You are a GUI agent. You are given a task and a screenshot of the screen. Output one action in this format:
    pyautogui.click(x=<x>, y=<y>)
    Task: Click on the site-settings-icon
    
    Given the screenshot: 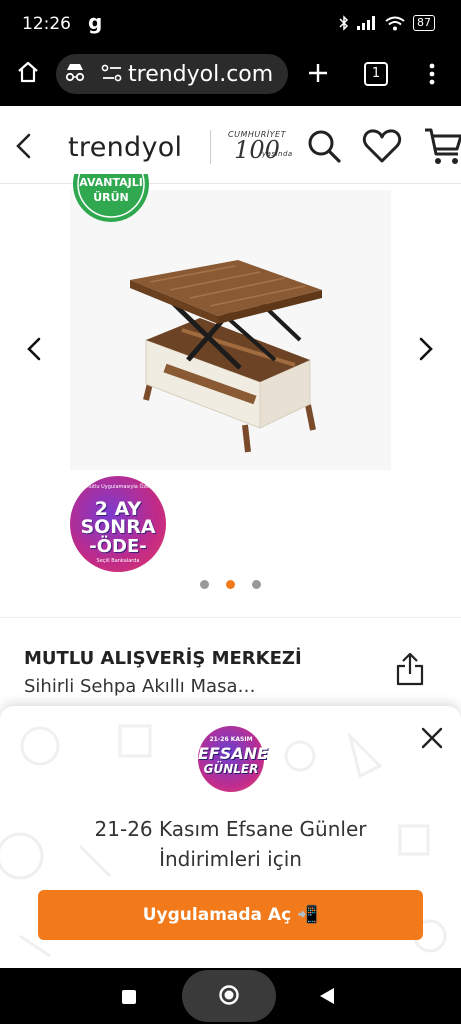 What is the action you would take?
    pyautogui.click(x=112, y=73)
    